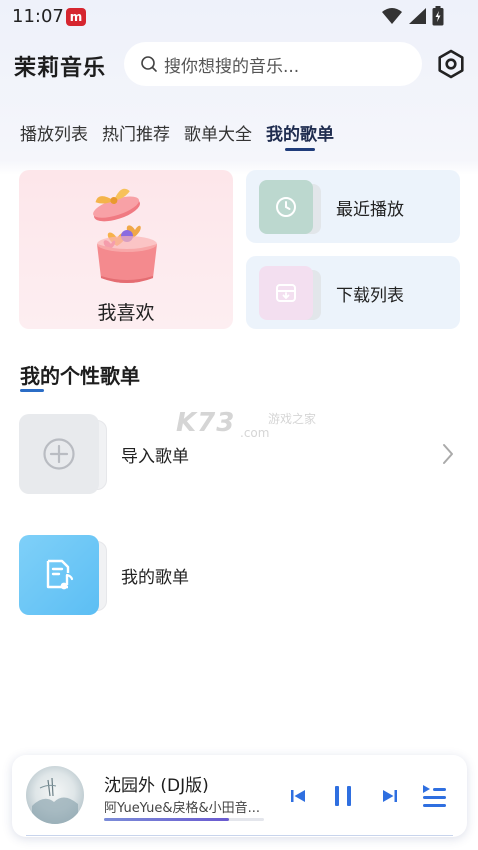 This screenshot has height=850, width=478. Describe the element at coordinates (286, 293) in the screenshot. I see `download-icon` at that location.